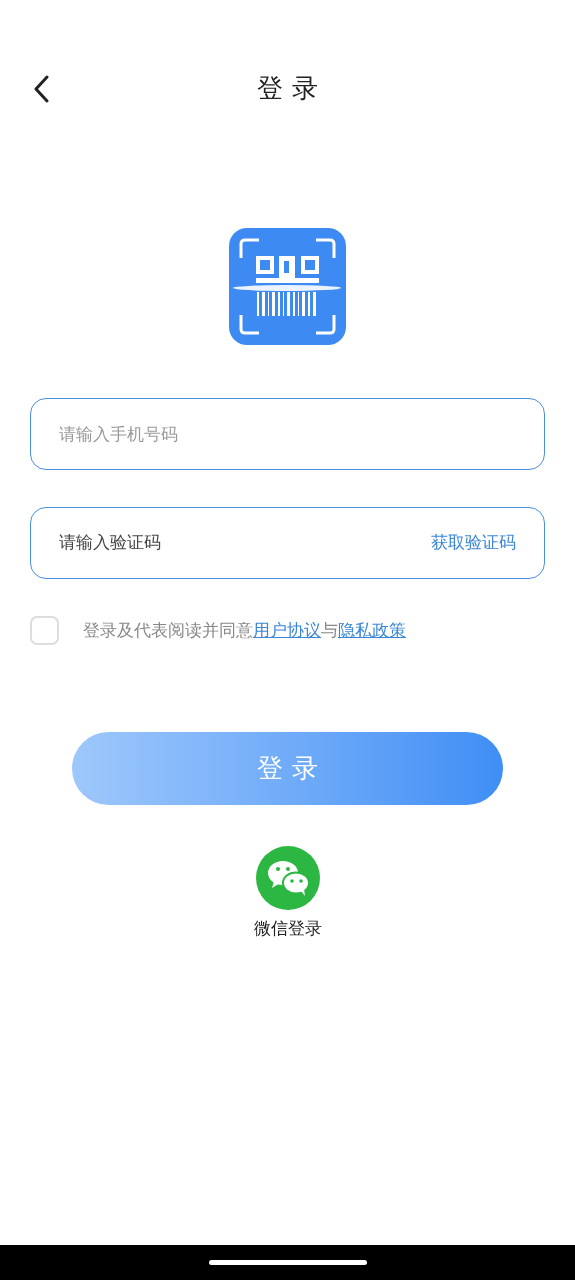 Image resolution: width=575 pixels, height=1280 pixels. I want to click on agreement-checkbox, so click(44, 630).